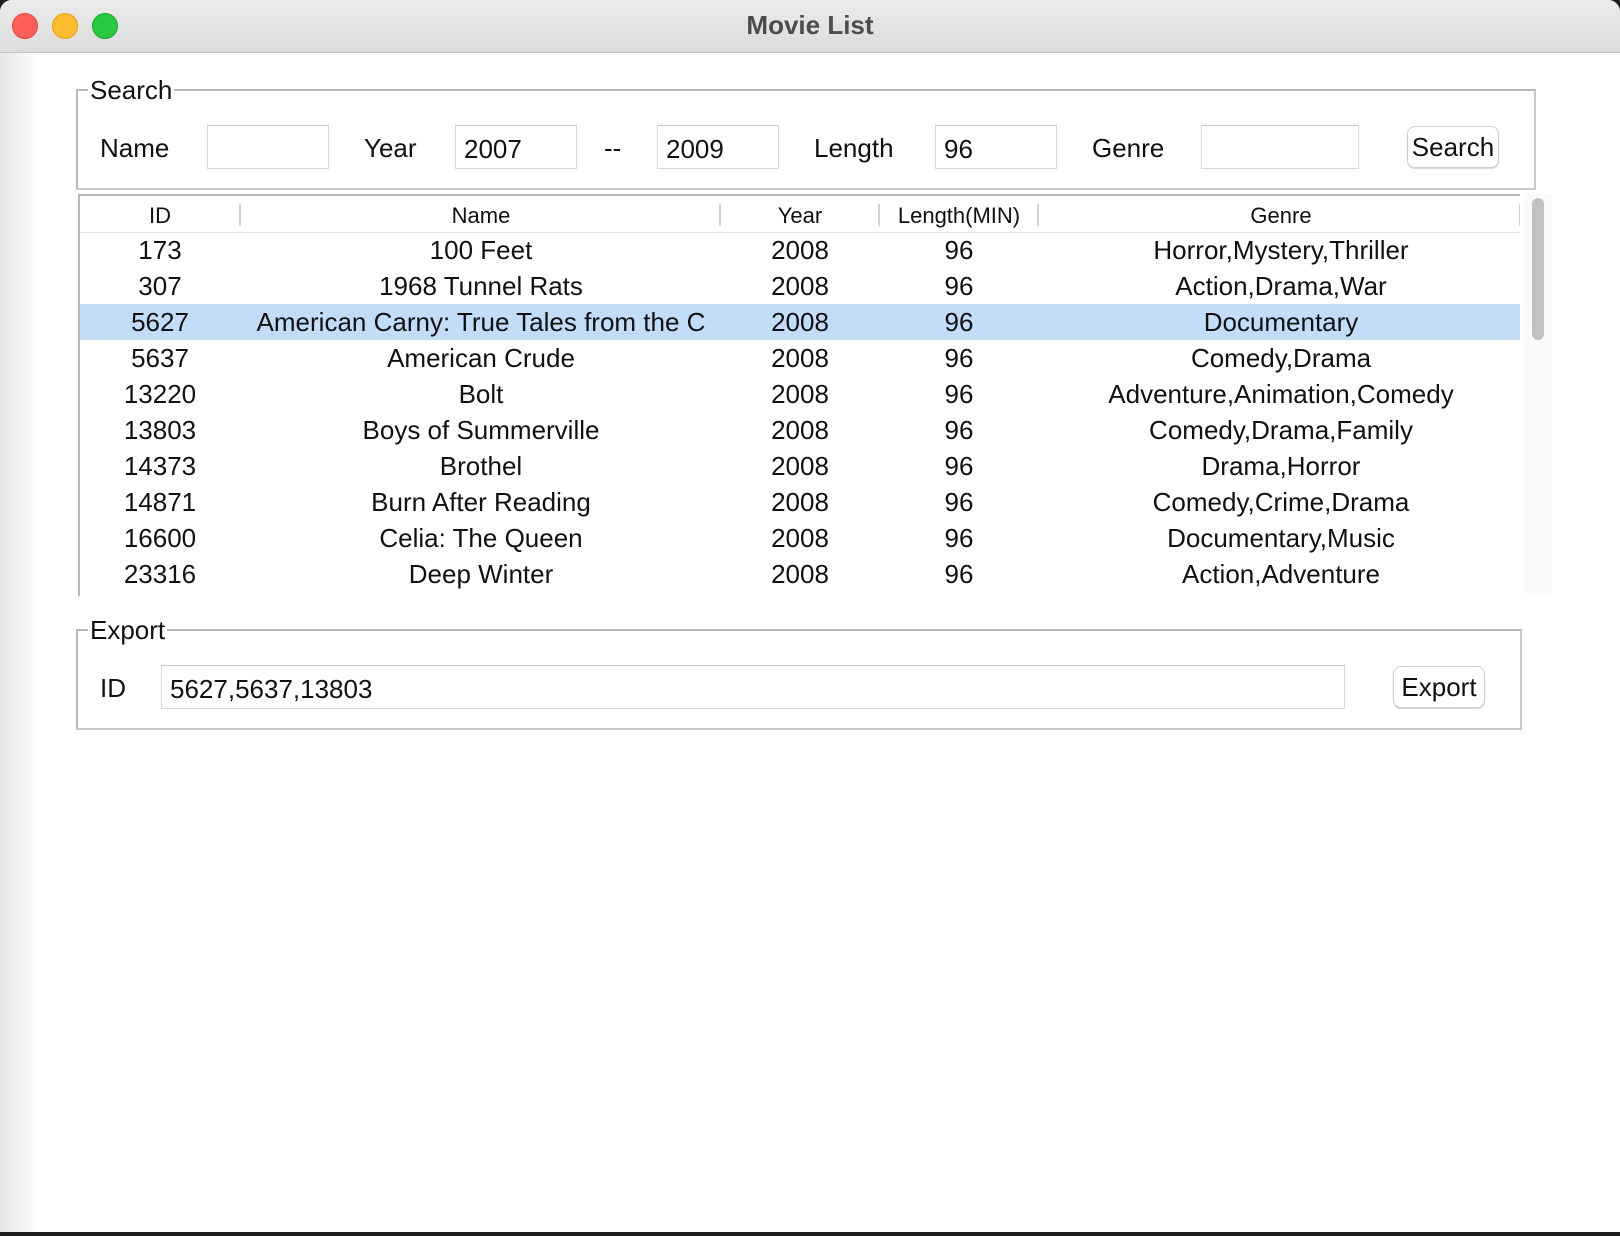 This screenshot has height=1236, width=1620. I want to click on cell-year, so click(800, 594).